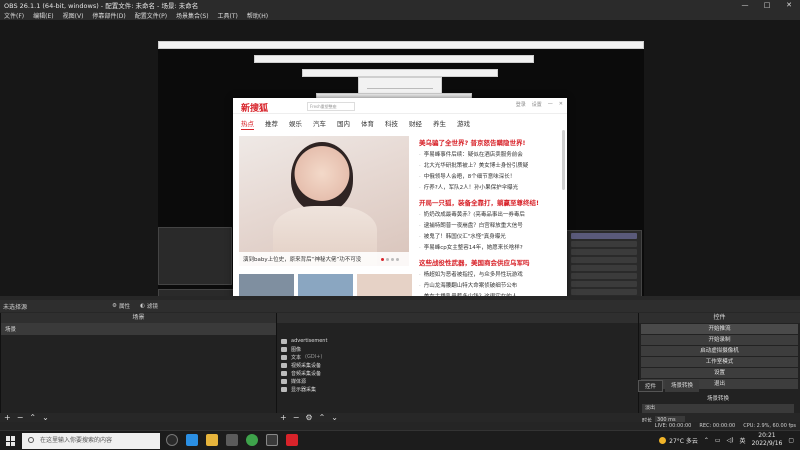 The width and height of the screenshot is (800, 450). What do you see at coordinates (789, 5) in the screenshot?
I see `close-button: ✕` at bounding box center [789, 5].